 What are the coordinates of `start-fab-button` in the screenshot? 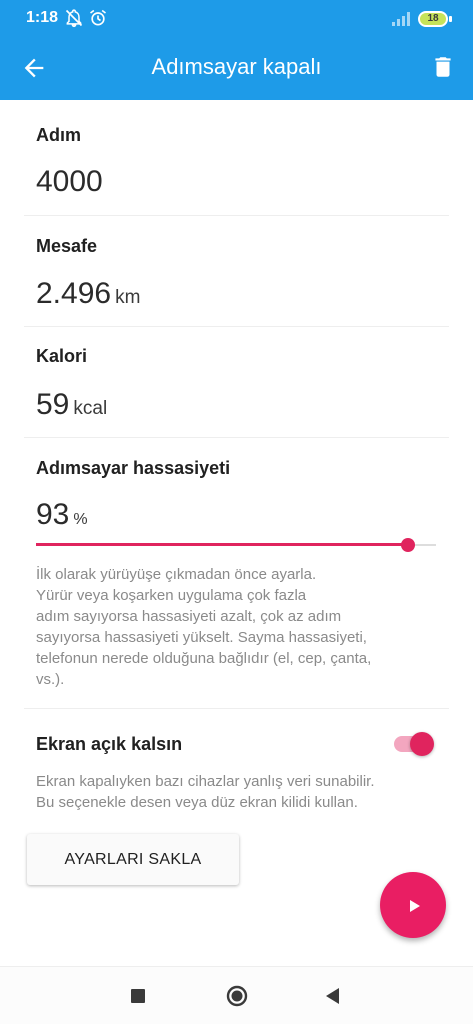 It's located at (413, 905).